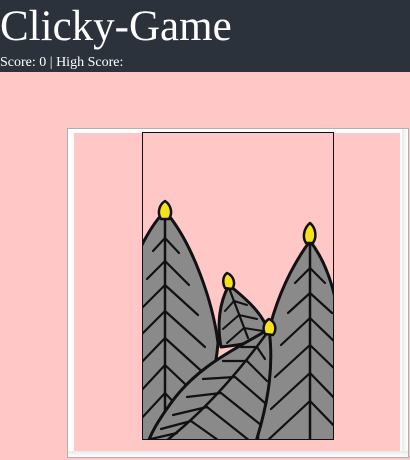 The height and width of the screenshot is (460, 410). Describe the element at coordinates (62, 62) in the screenshot. I see `score-display: Score: 0 | High Score:` at that location.